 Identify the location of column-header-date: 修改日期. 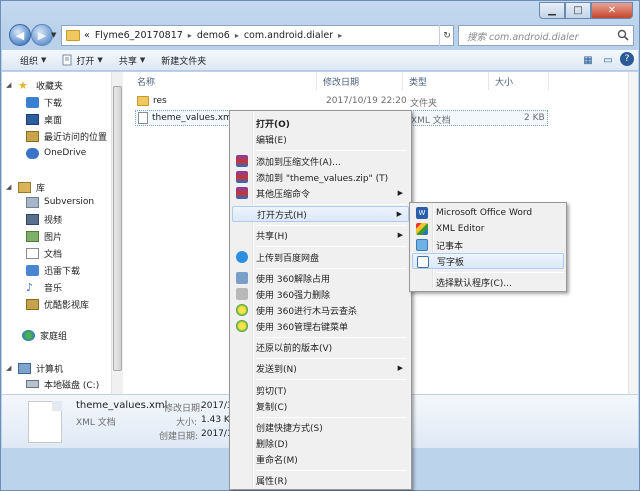
(360, 81).